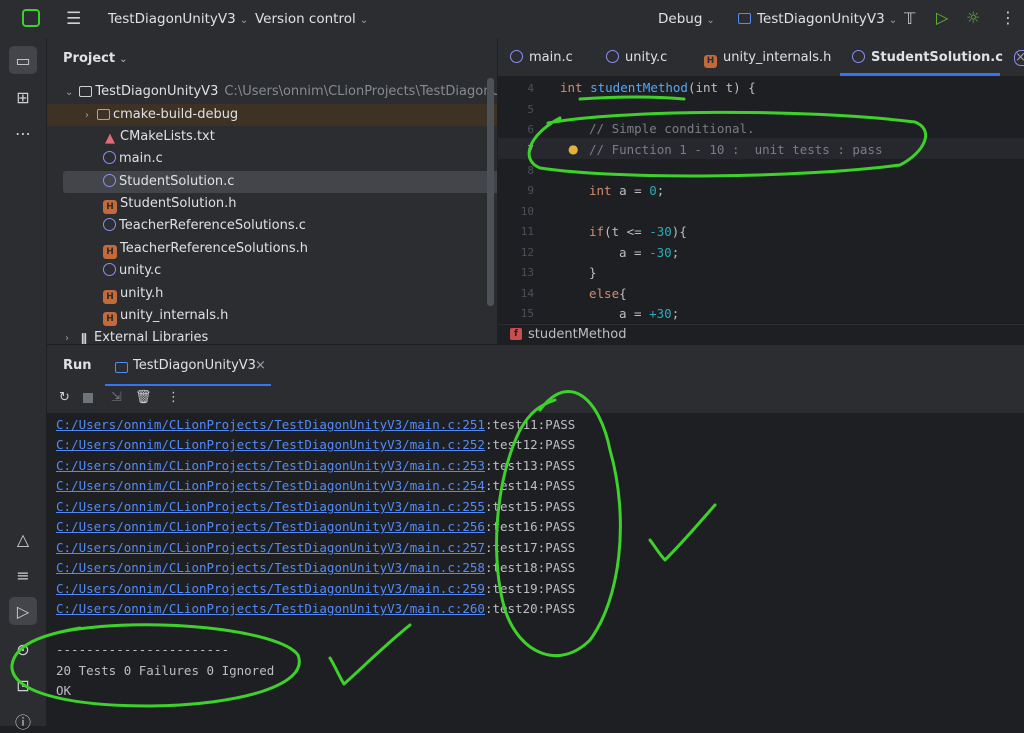 The height and width of the screenshot is (733, 1024). I want to click on project-scrollbar, so click(490, 192).